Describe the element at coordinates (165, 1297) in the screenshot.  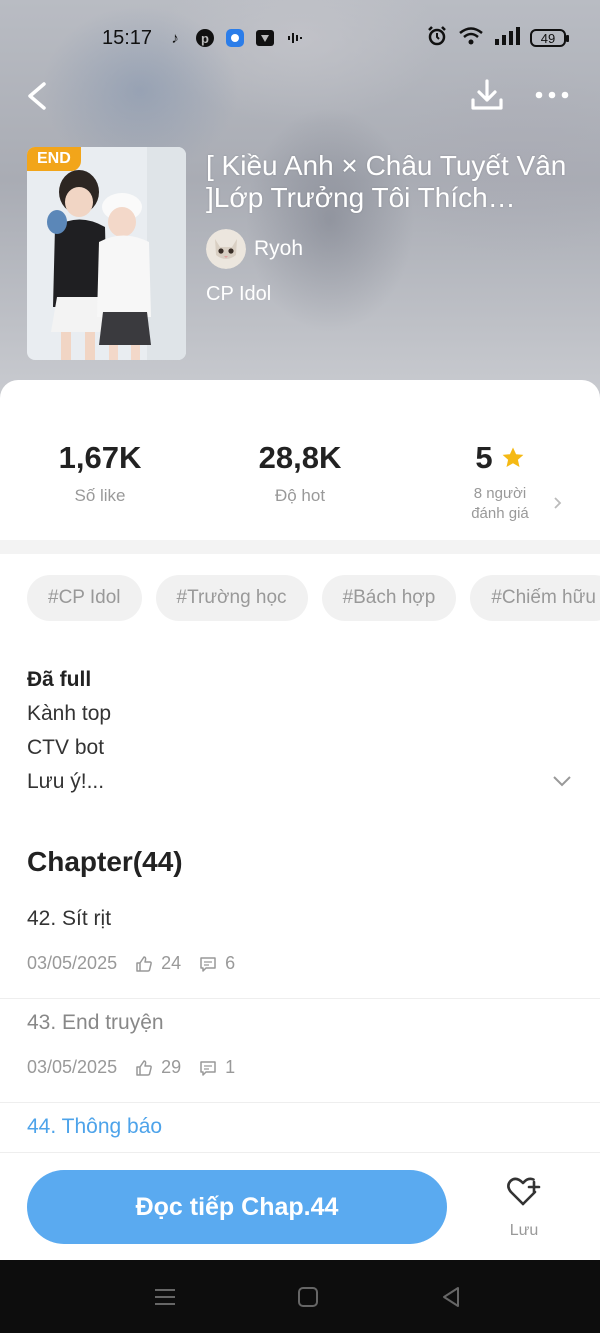
I see `menu-icon` at that location.